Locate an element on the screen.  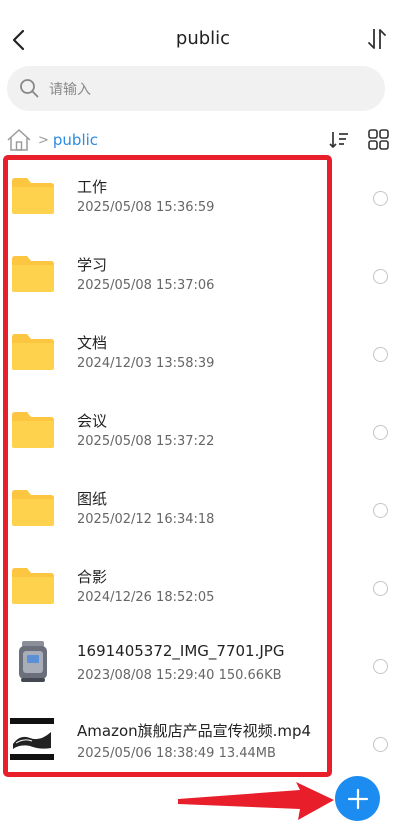
file-name: 学习 is located at coordinates (92, 265).